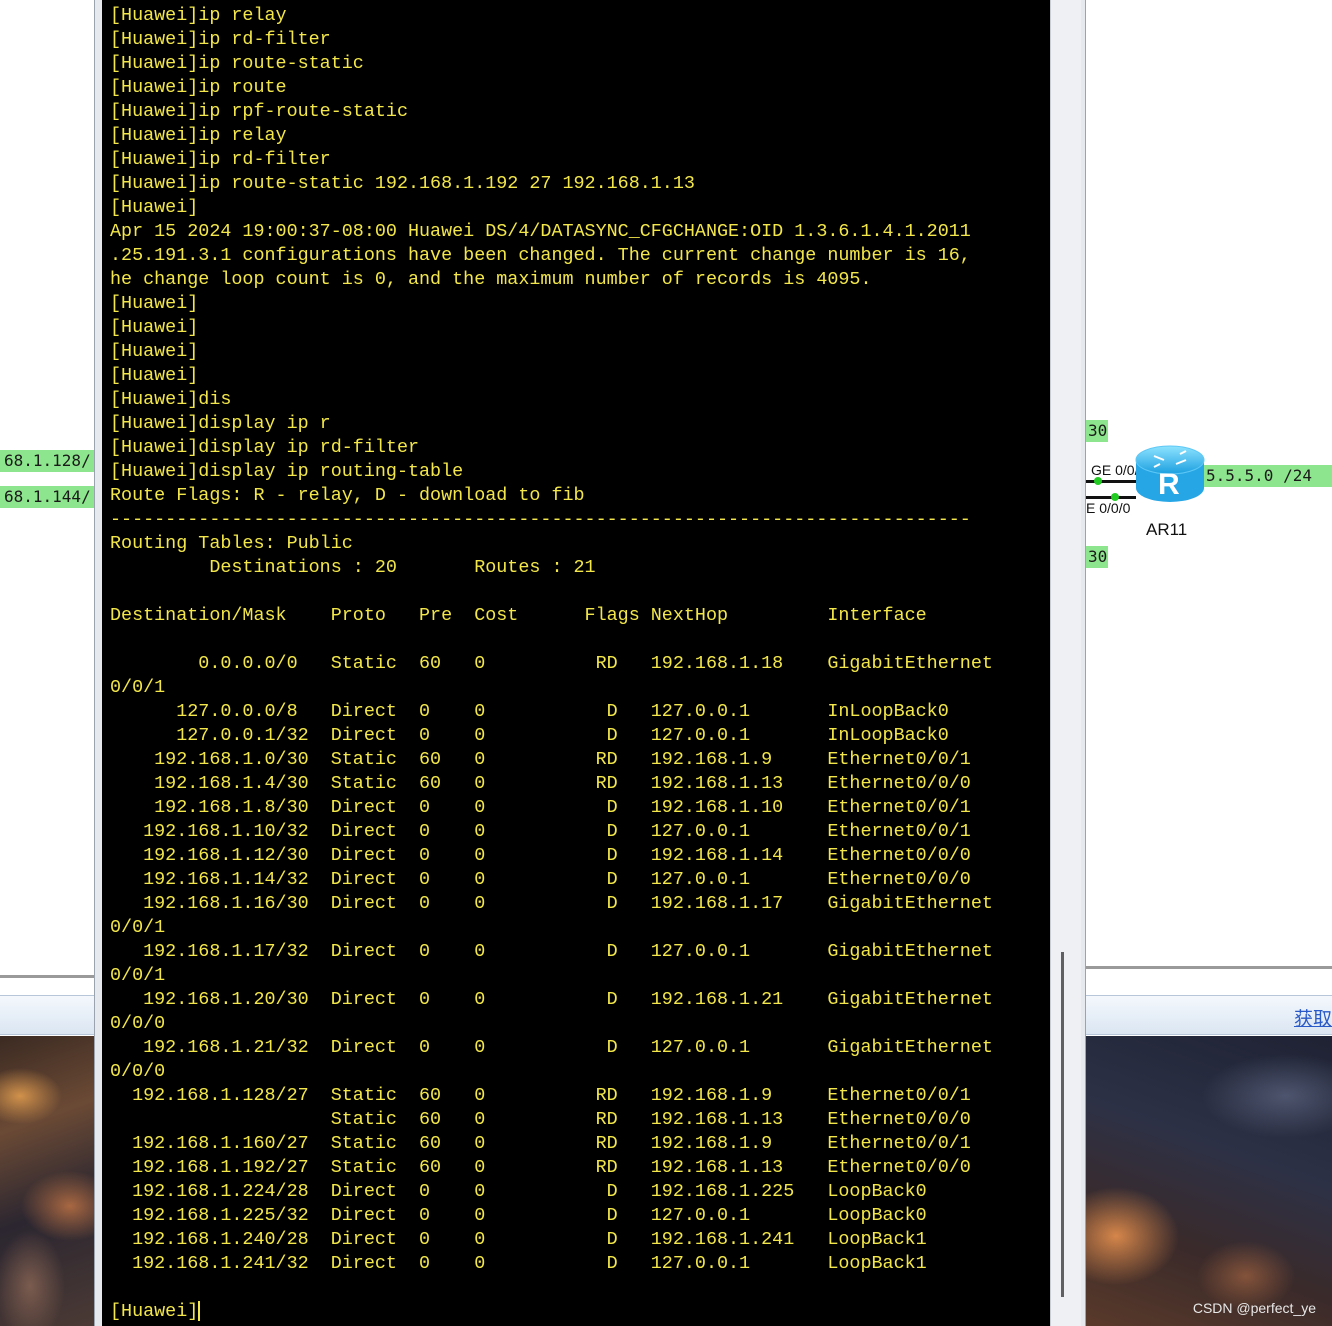 Image resolution: width=1332 pixels, height=1326 pixels. What do you see at coordinates (171, 399) in the screenshot?
I see `terminal-line: [Huawei]dis` at bounding box center [171, 399].